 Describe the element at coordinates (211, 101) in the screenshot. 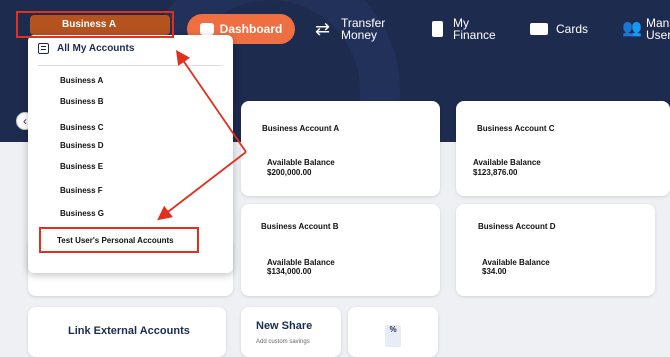

I see `annotation-arrow-up` at that location.